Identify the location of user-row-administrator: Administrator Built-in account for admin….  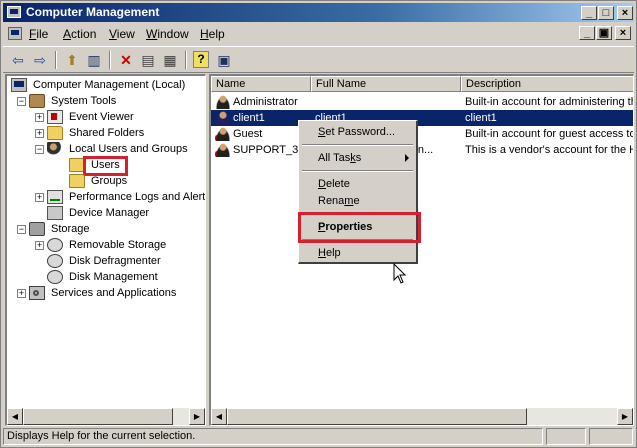
(422, 102).